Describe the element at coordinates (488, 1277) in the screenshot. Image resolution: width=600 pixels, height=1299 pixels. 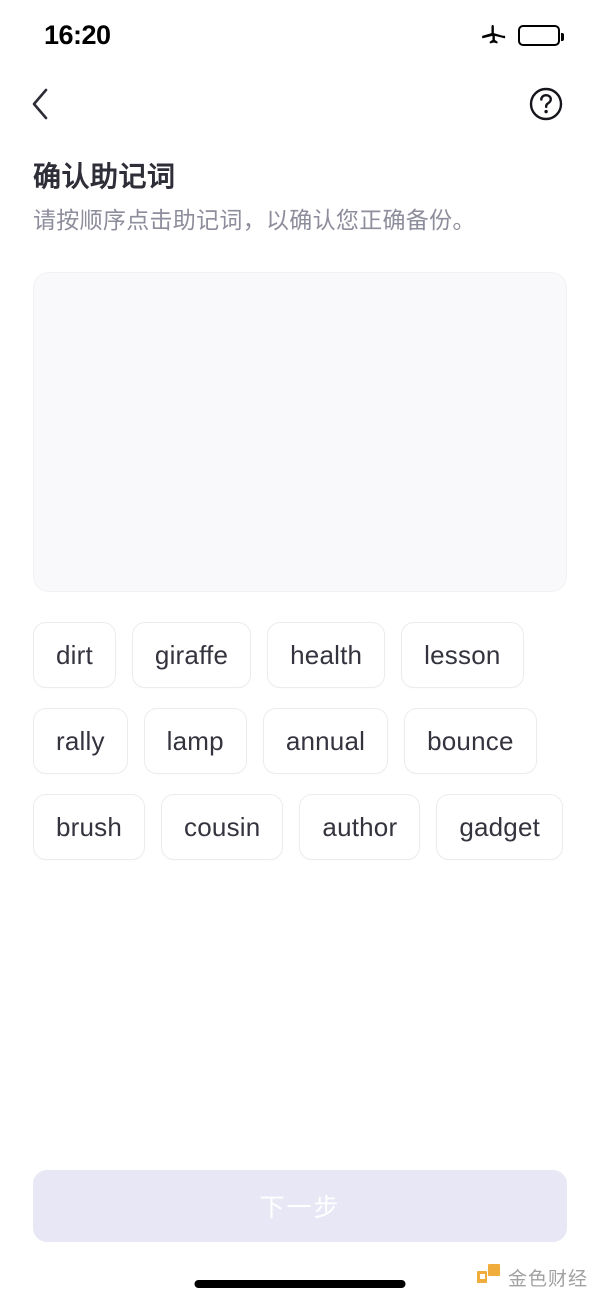
I see `jinse-logo-icon` at that location.